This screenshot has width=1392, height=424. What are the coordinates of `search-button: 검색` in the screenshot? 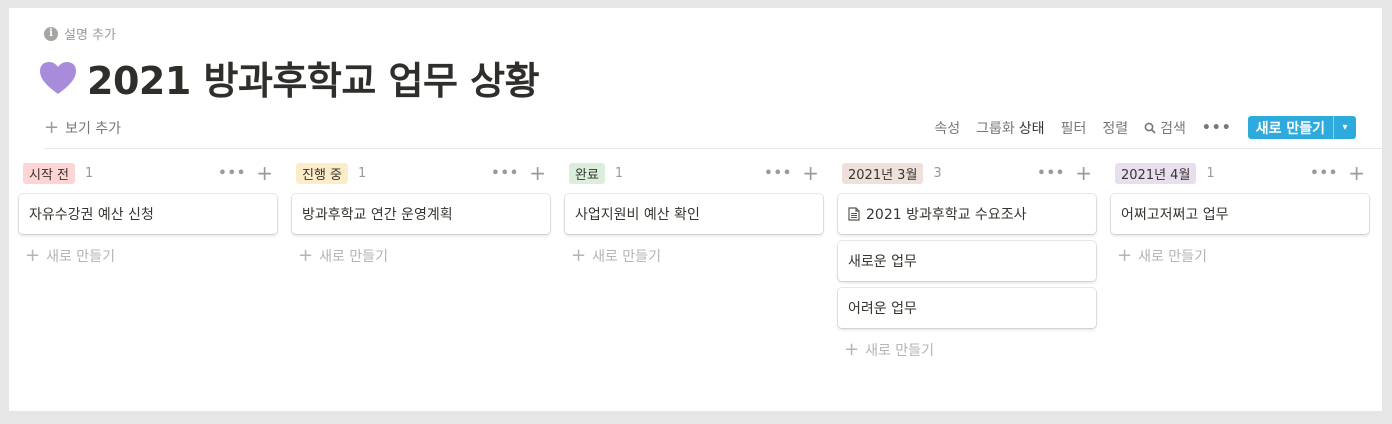 It's located at (1165, 128).